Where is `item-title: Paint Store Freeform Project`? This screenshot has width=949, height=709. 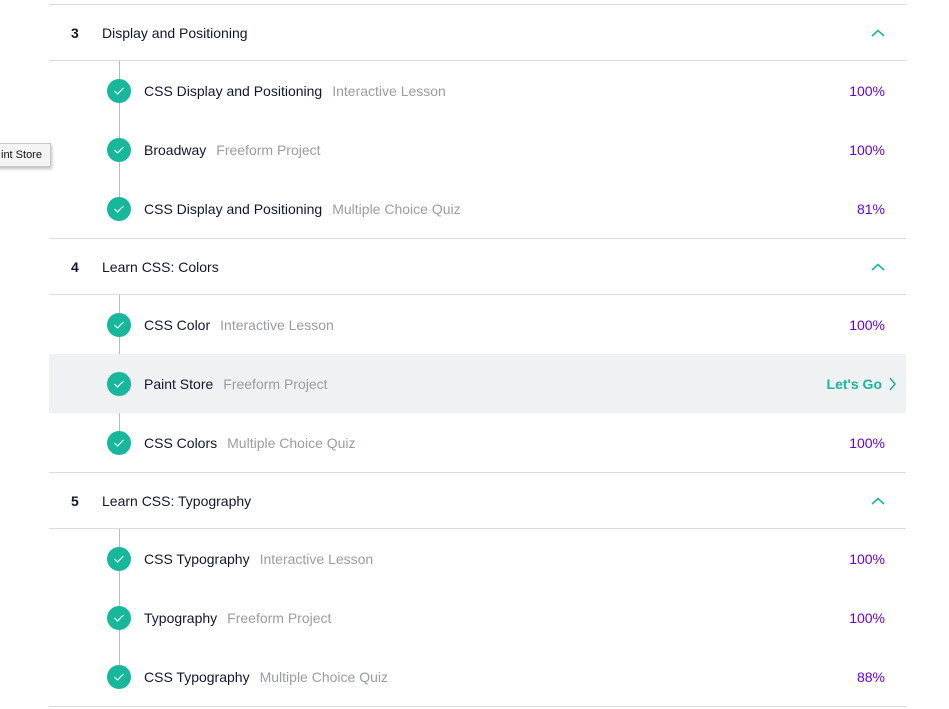
item-title: Paint Store Freeform Project is located at coordinates (236, 384).